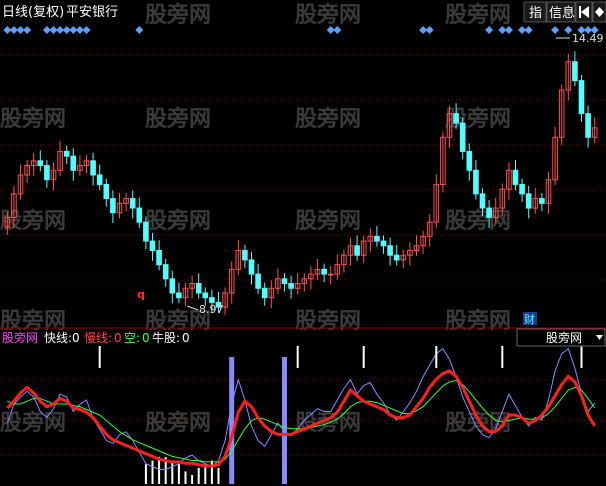  I want to click on svg-text: 财, so click(529, 319).